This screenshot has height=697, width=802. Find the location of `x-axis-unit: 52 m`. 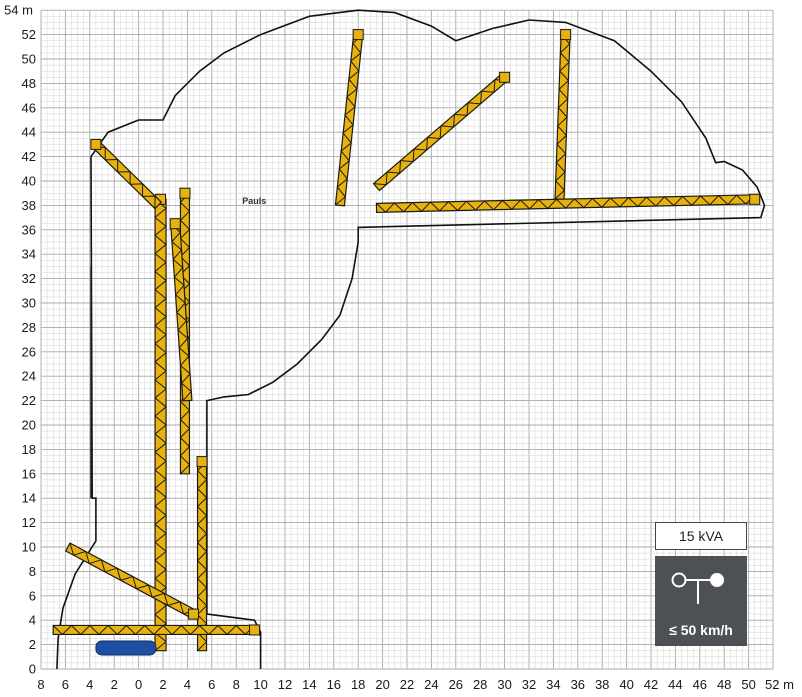

x-axis-unit: 52 m is located at coordinates (779, 684).